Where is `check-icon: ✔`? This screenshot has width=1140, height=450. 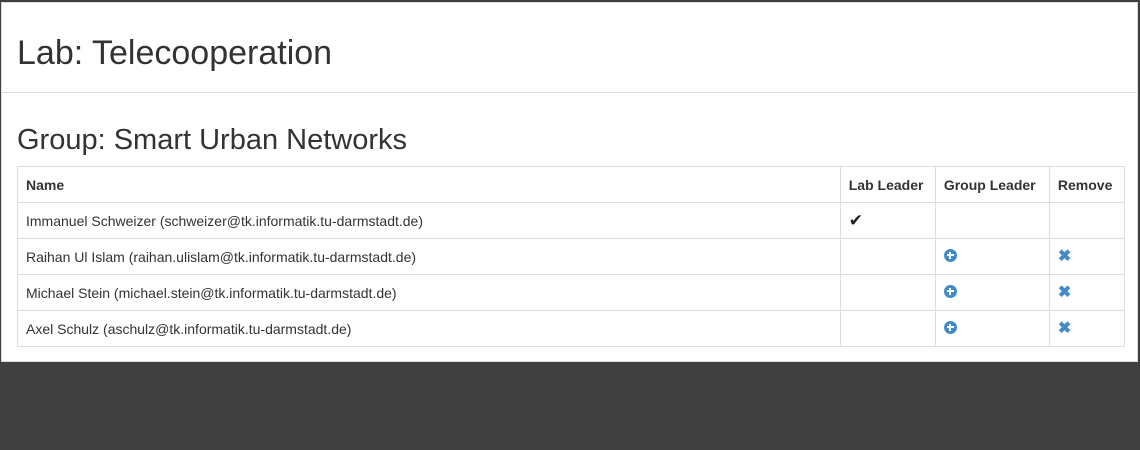
check-icon: ✔ is located at coordinates (855, 220).